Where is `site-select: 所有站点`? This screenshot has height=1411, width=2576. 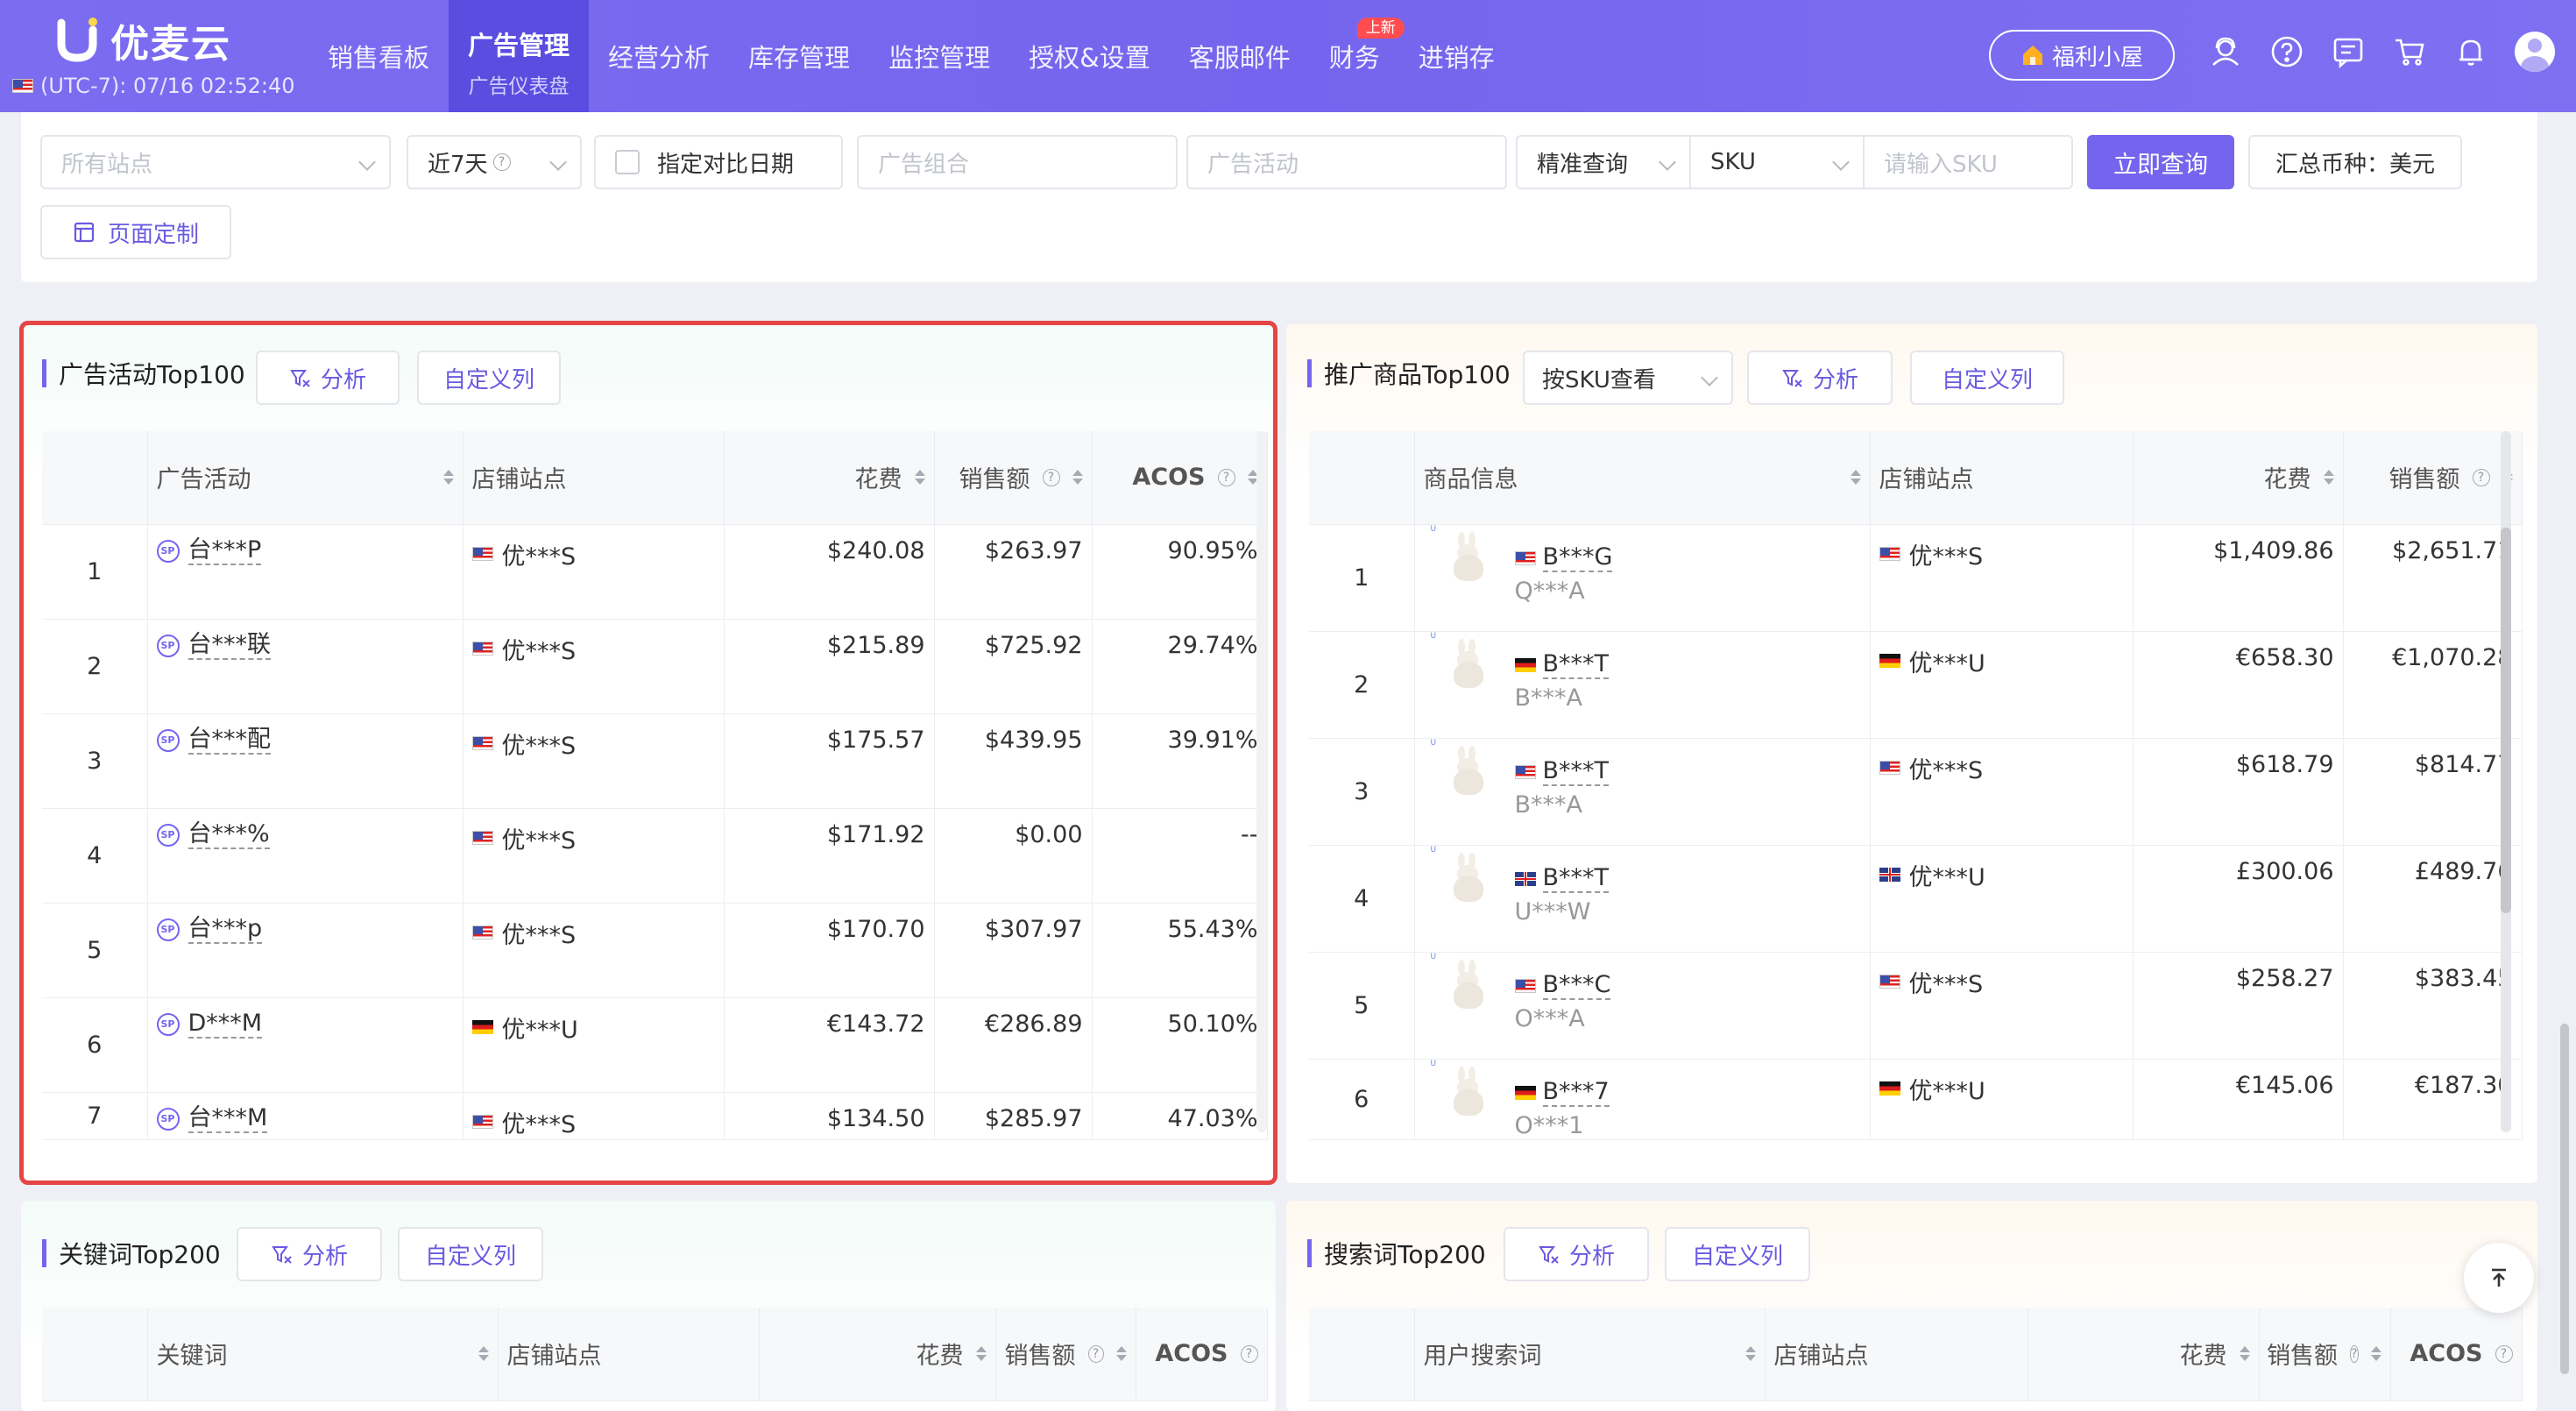
site-select: 所有站点 is located at coordinates (215, 162).